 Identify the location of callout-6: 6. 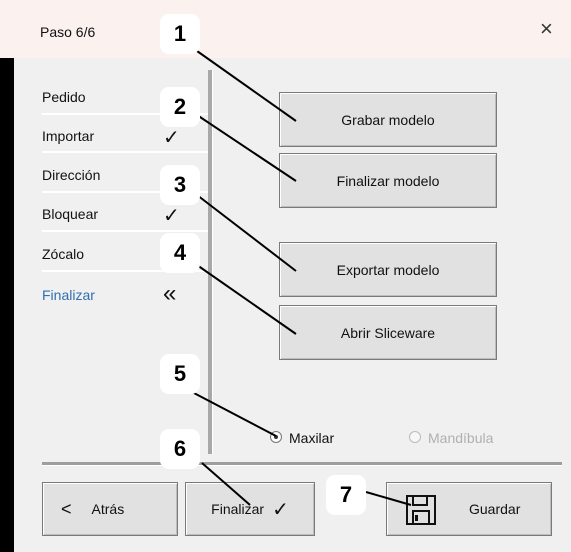
(180, 449).